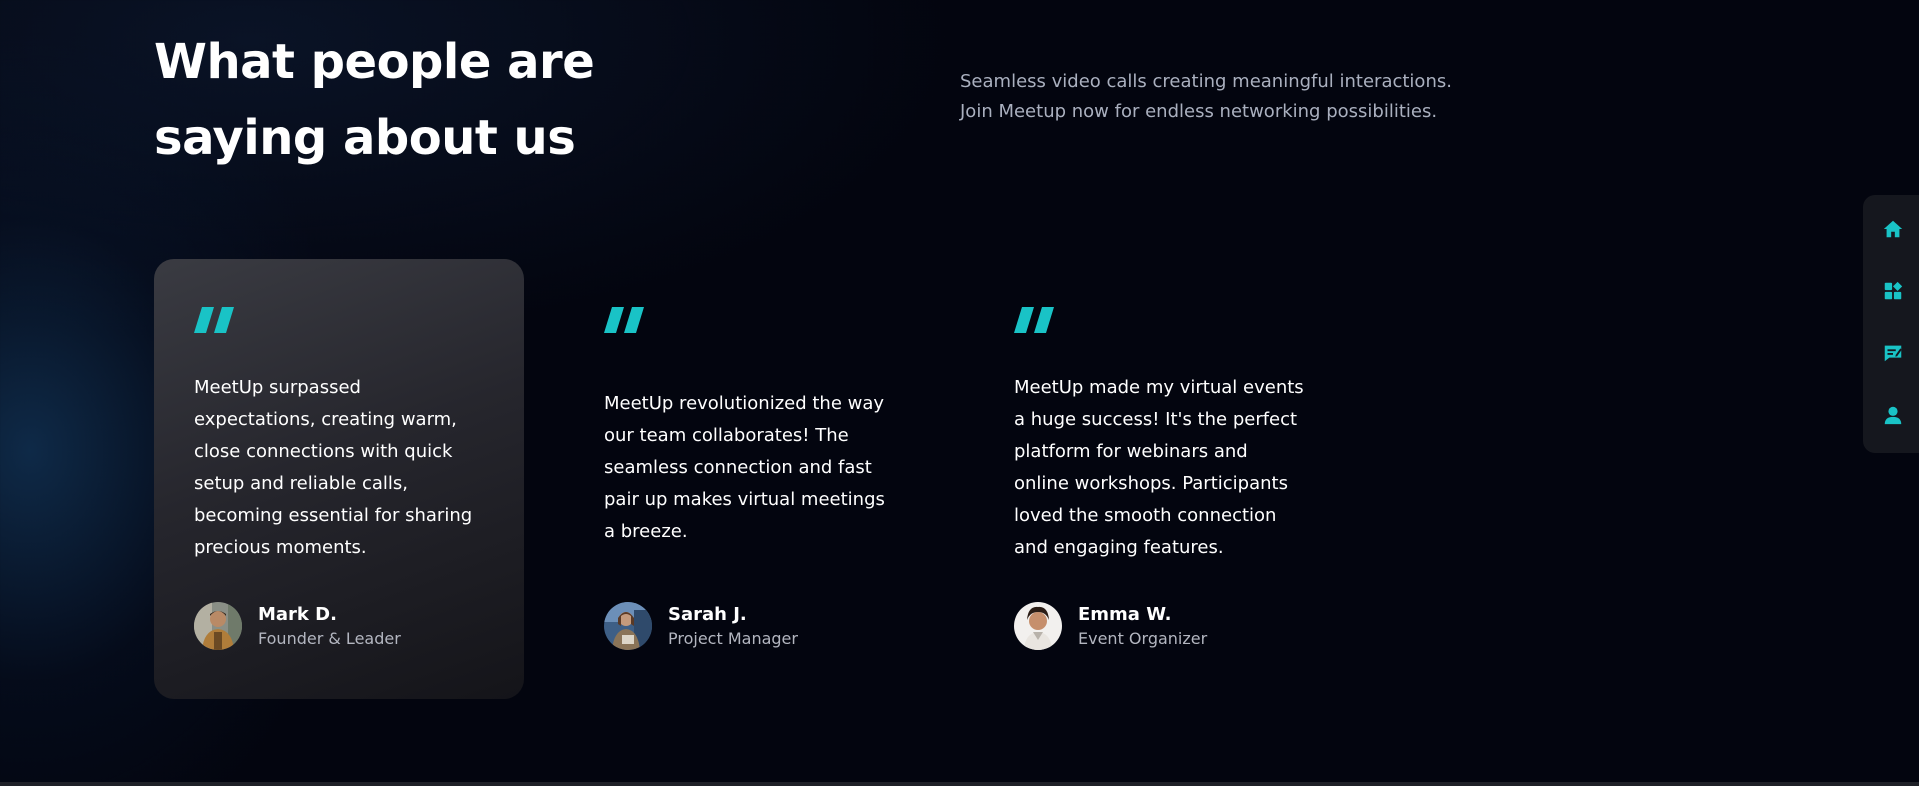 The height and width of the screenshot is (786, 1919). I want to click on testimonial-line: becoming essential for sharing, so click(333, 515).